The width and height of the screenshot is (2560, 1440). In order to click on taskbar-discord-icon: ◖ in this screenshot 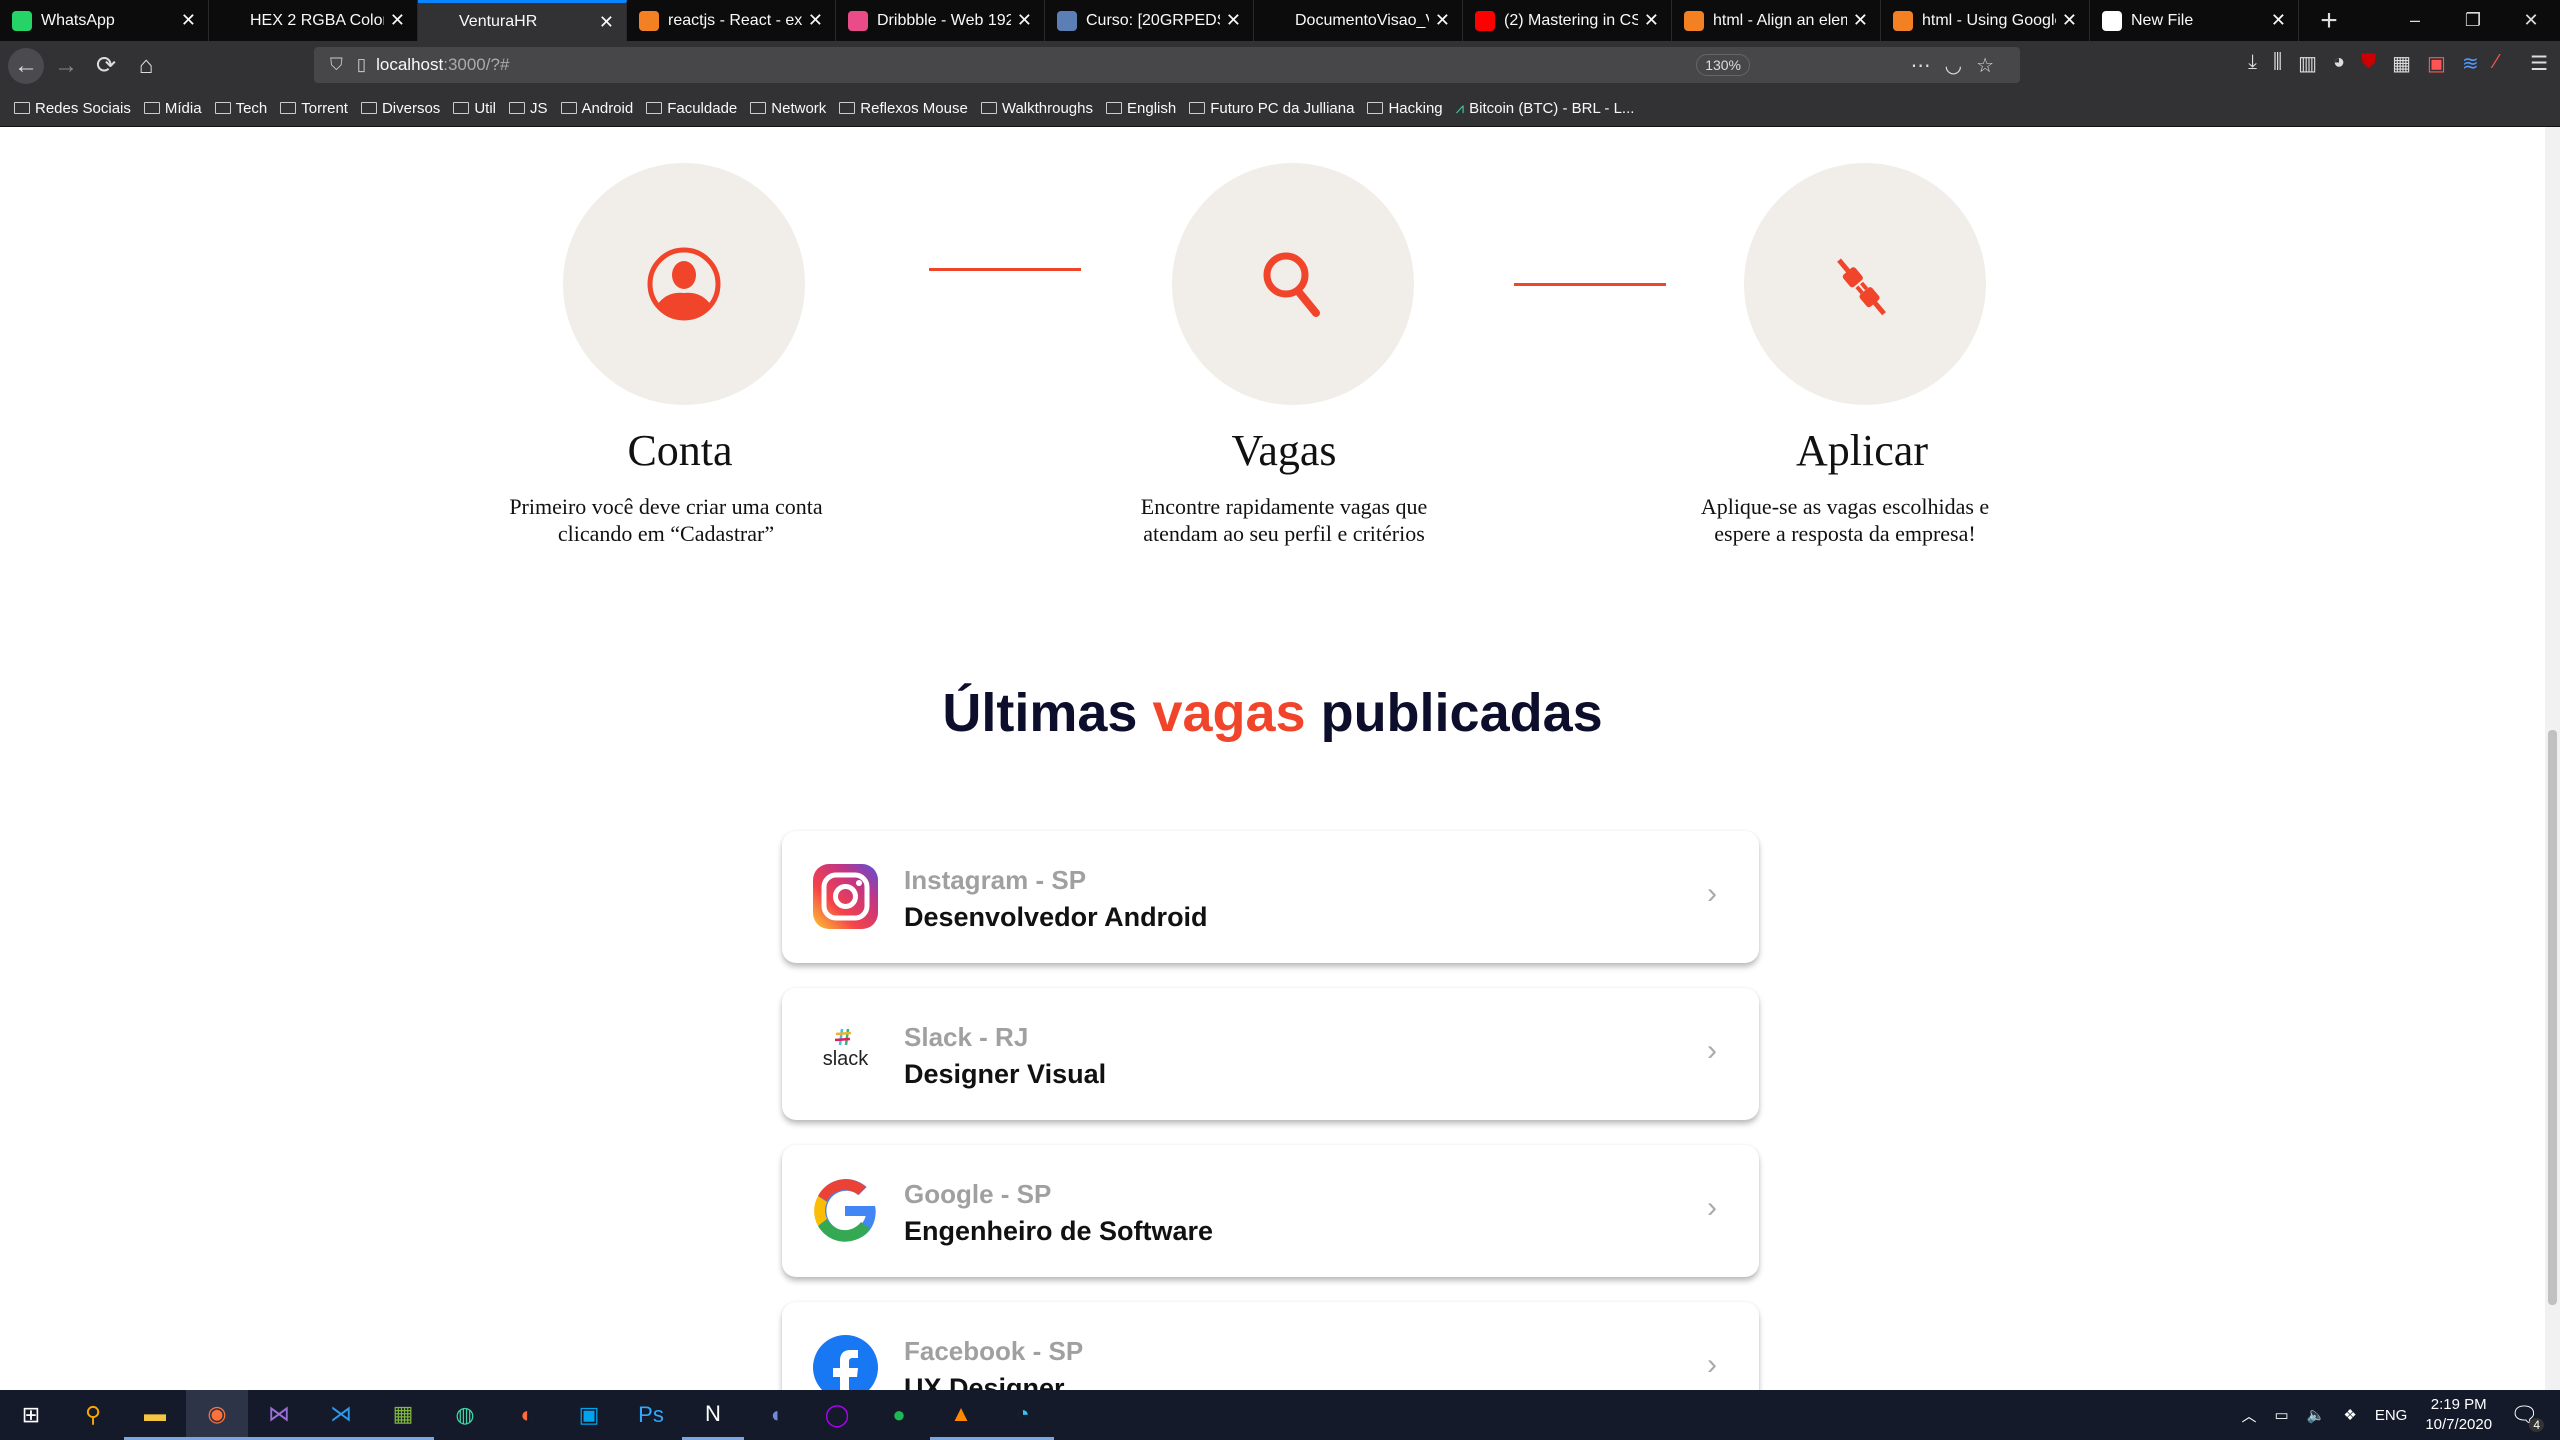, I will do `click(775, 1415)`.